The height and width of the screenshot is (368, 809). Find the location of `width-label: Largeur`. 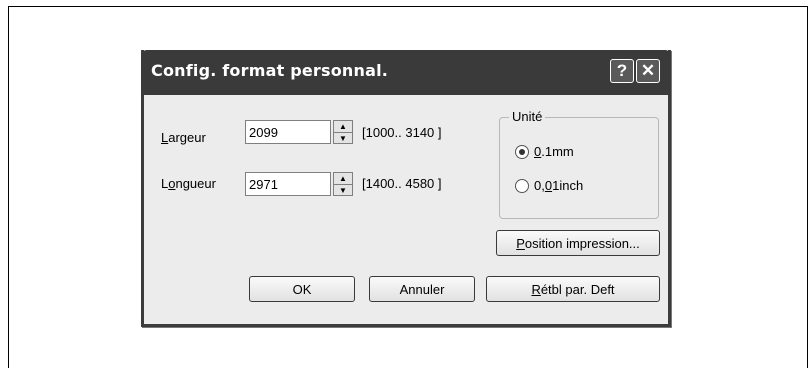

width-label: Largeur is located at coordinates (183, 137).